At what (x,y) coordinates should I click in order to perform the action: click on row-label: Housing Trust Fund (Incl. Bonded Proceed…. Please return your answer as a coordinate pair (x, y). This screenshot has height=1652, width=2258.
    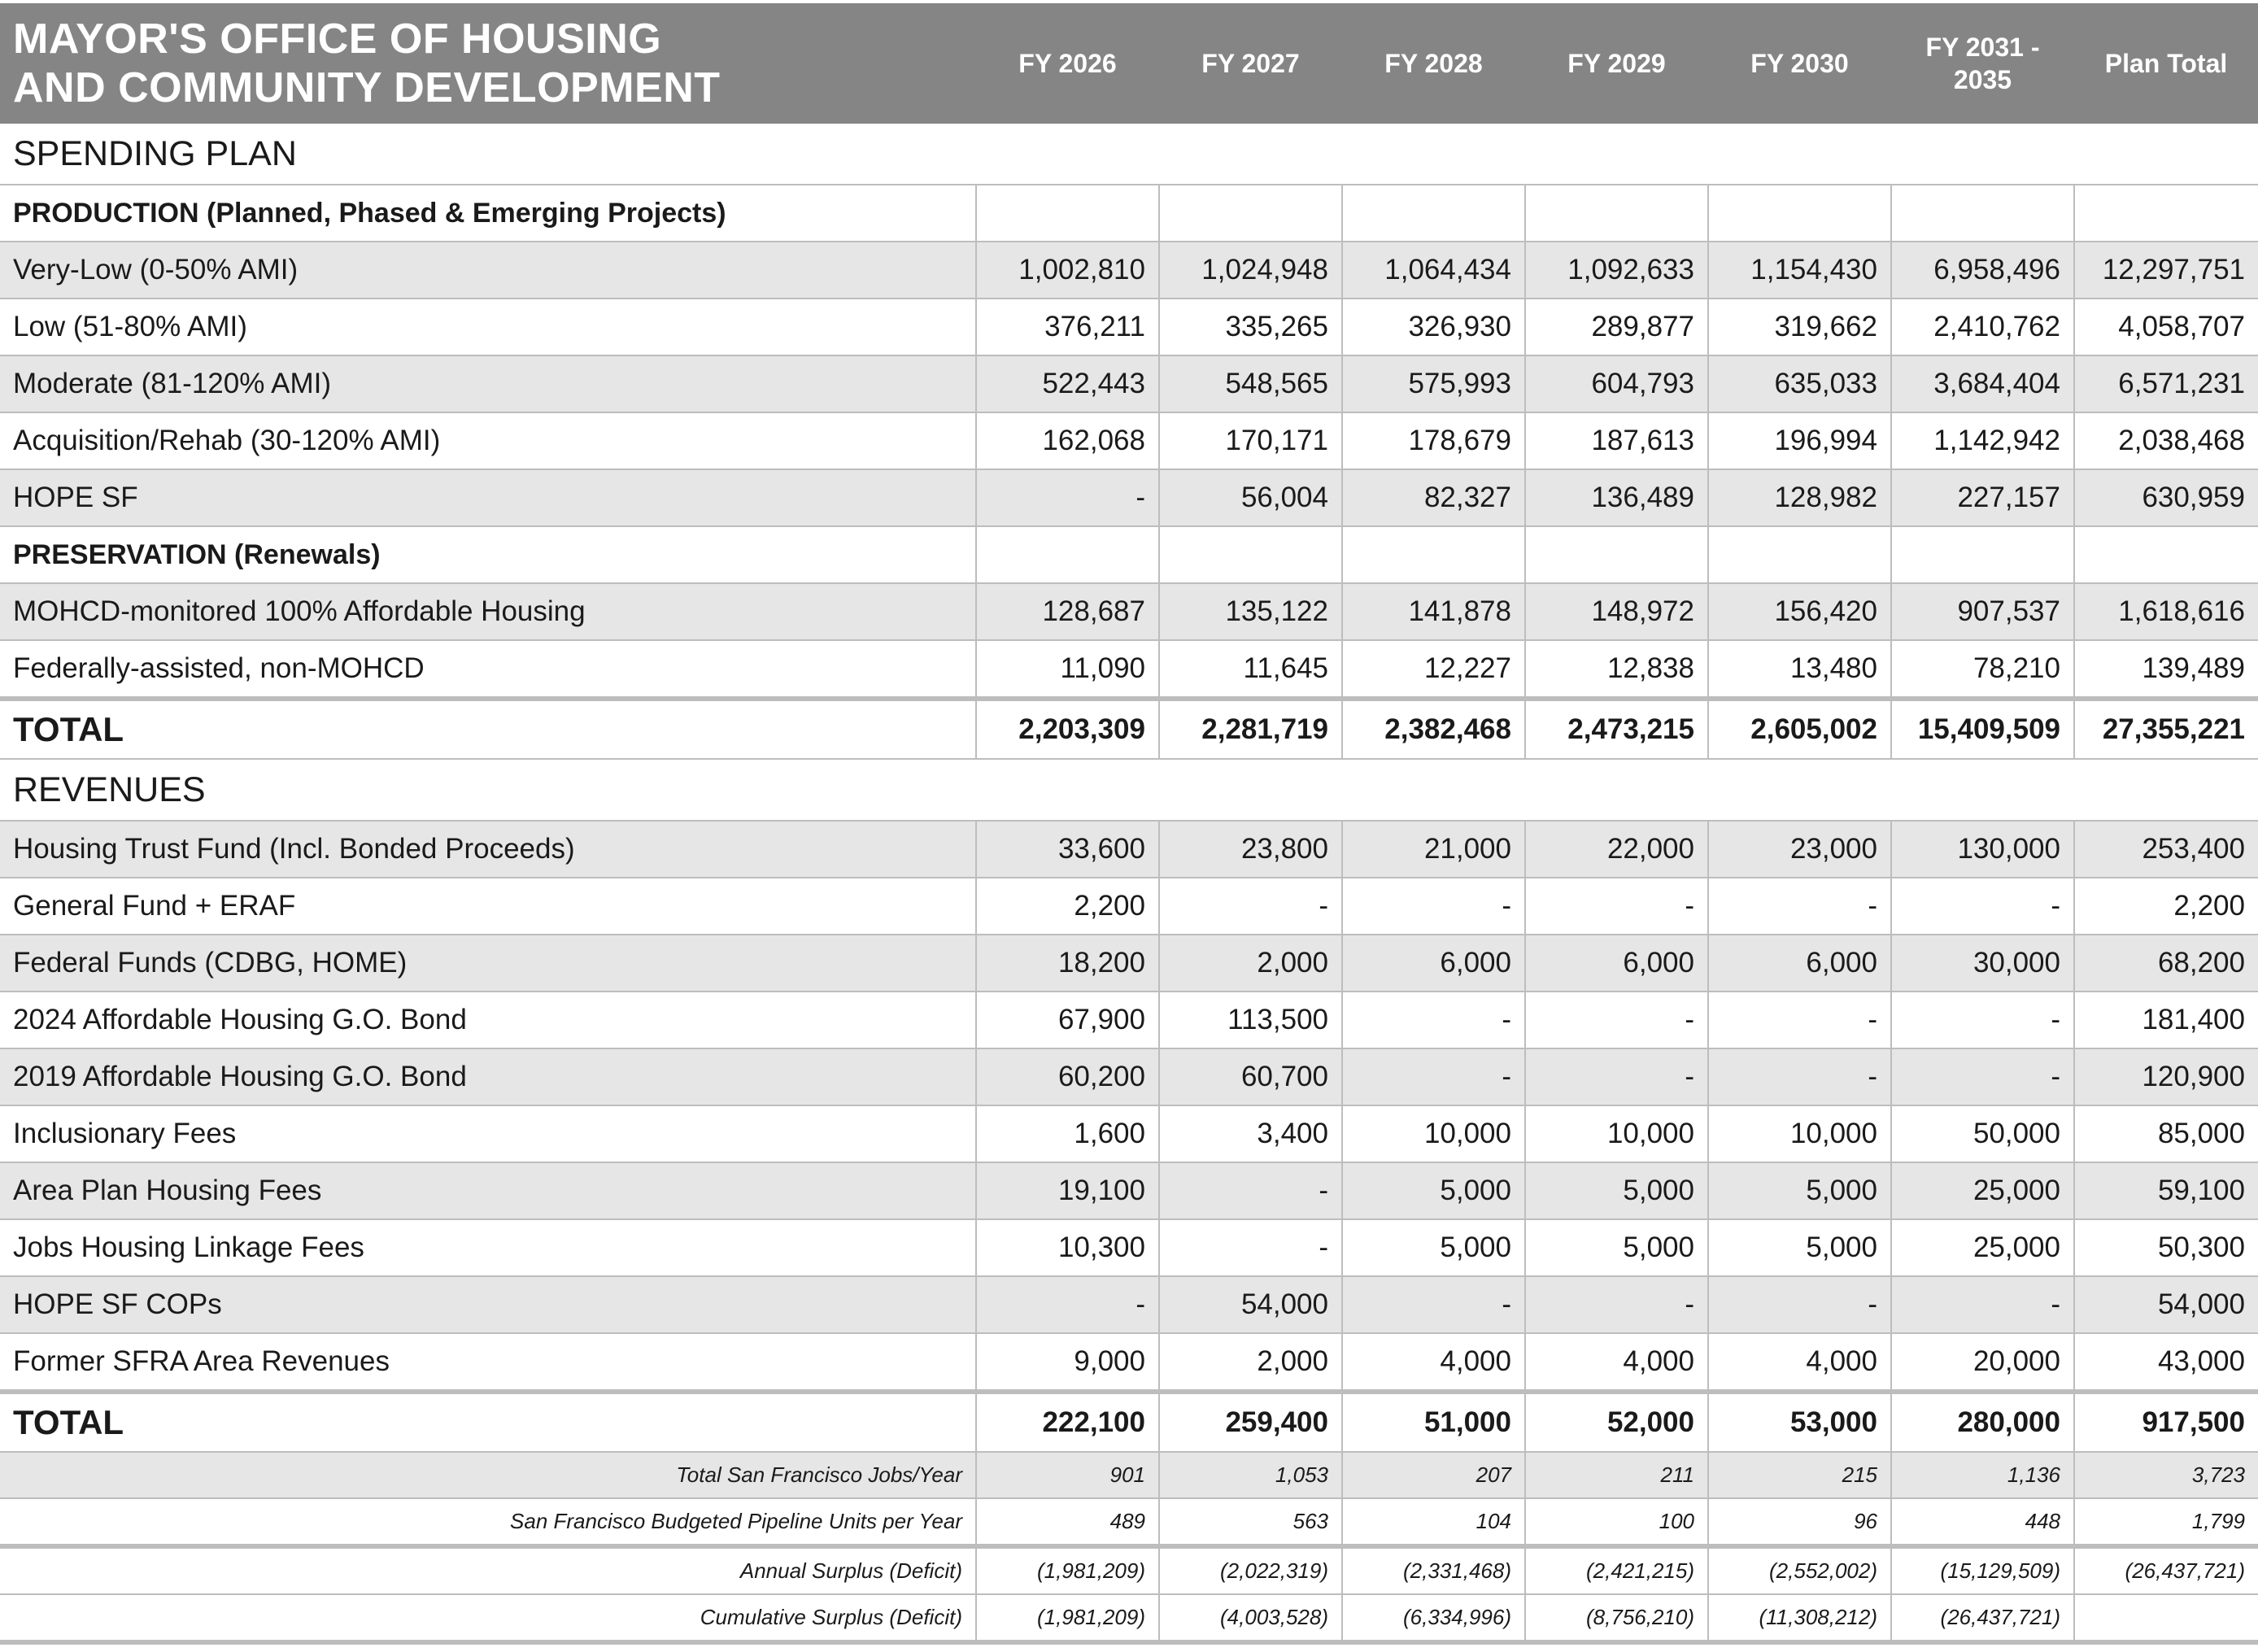
    Looking at the image, I should click on (488, 849).